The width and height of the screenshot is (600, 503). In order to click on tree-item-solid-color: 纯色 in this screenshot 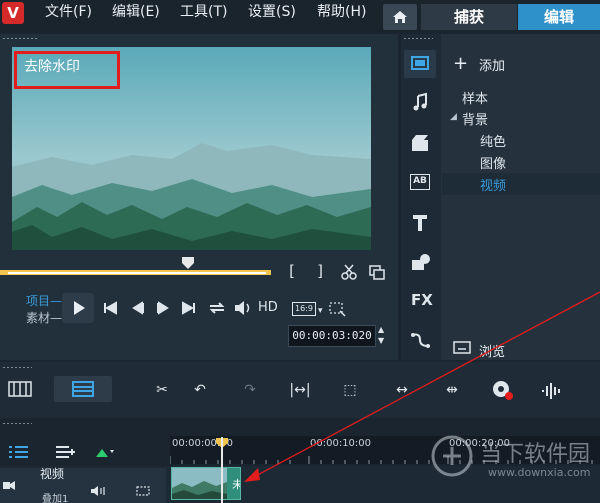, I will do `click(493, 140)`.